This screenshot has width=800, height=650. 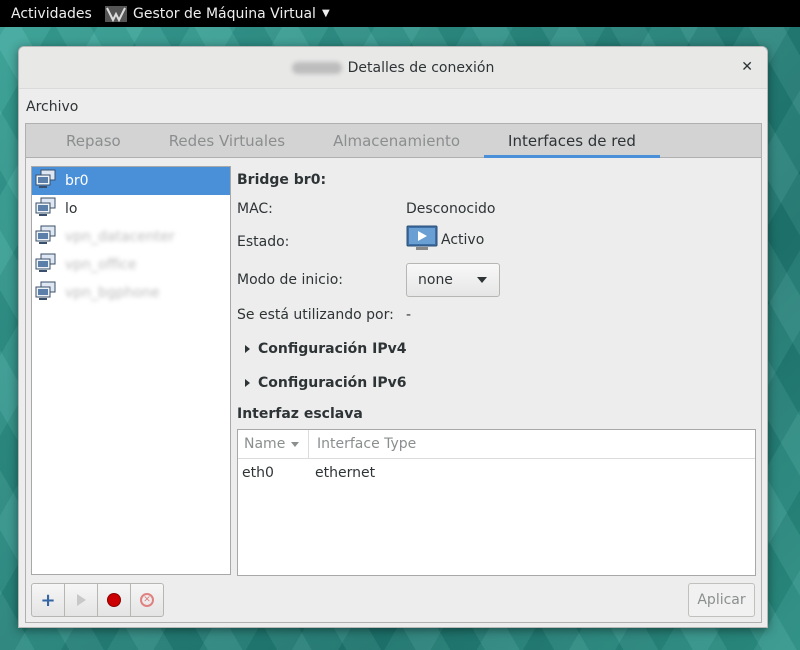 I want to click on column-header-label: Name, so click(x=265, y=444).